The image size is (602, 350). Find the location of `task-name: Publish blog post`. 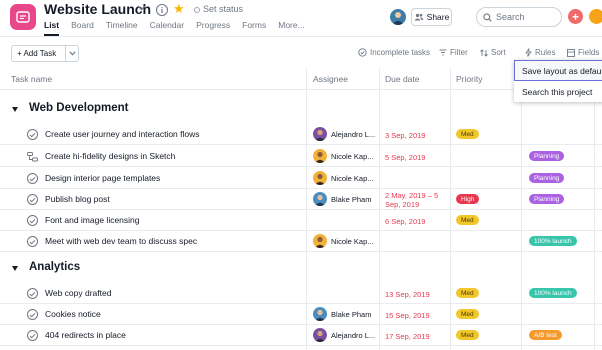

task-name: Publish blog post is located at coordinates (77, 199).